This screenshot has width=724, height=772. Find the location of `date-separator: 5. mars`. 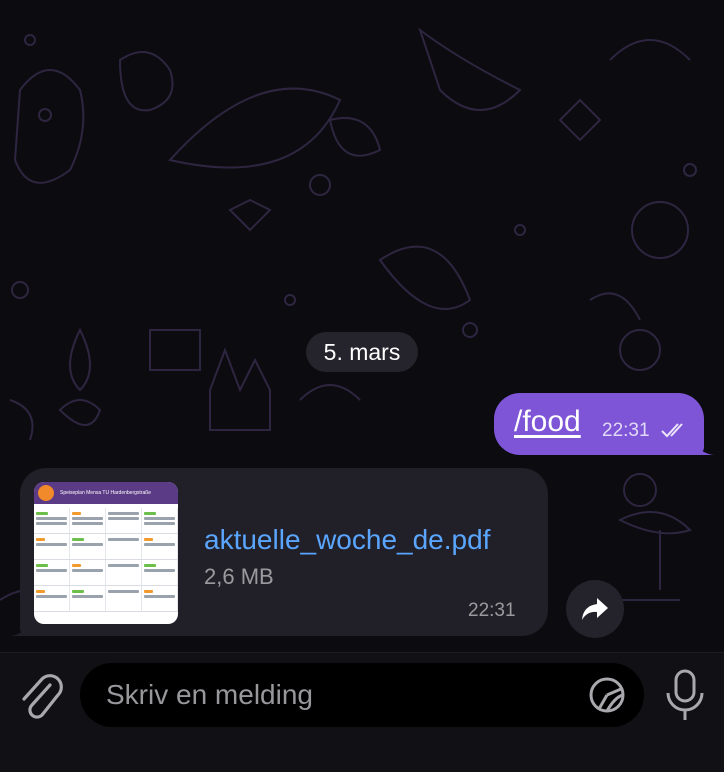

date-separator: 5. mars is located at coordinates (362, 352).